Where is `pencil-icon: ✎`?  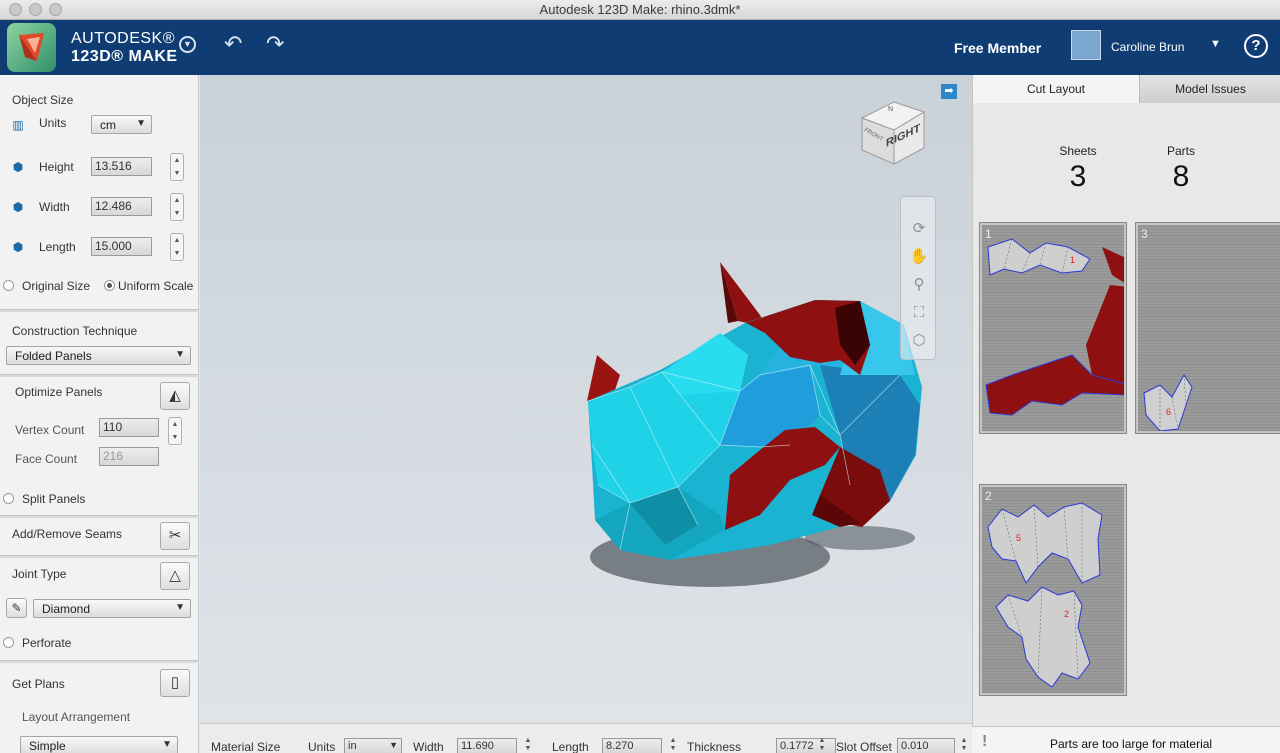 pencil-icon: ✎ is located at coordinates (16, 608).